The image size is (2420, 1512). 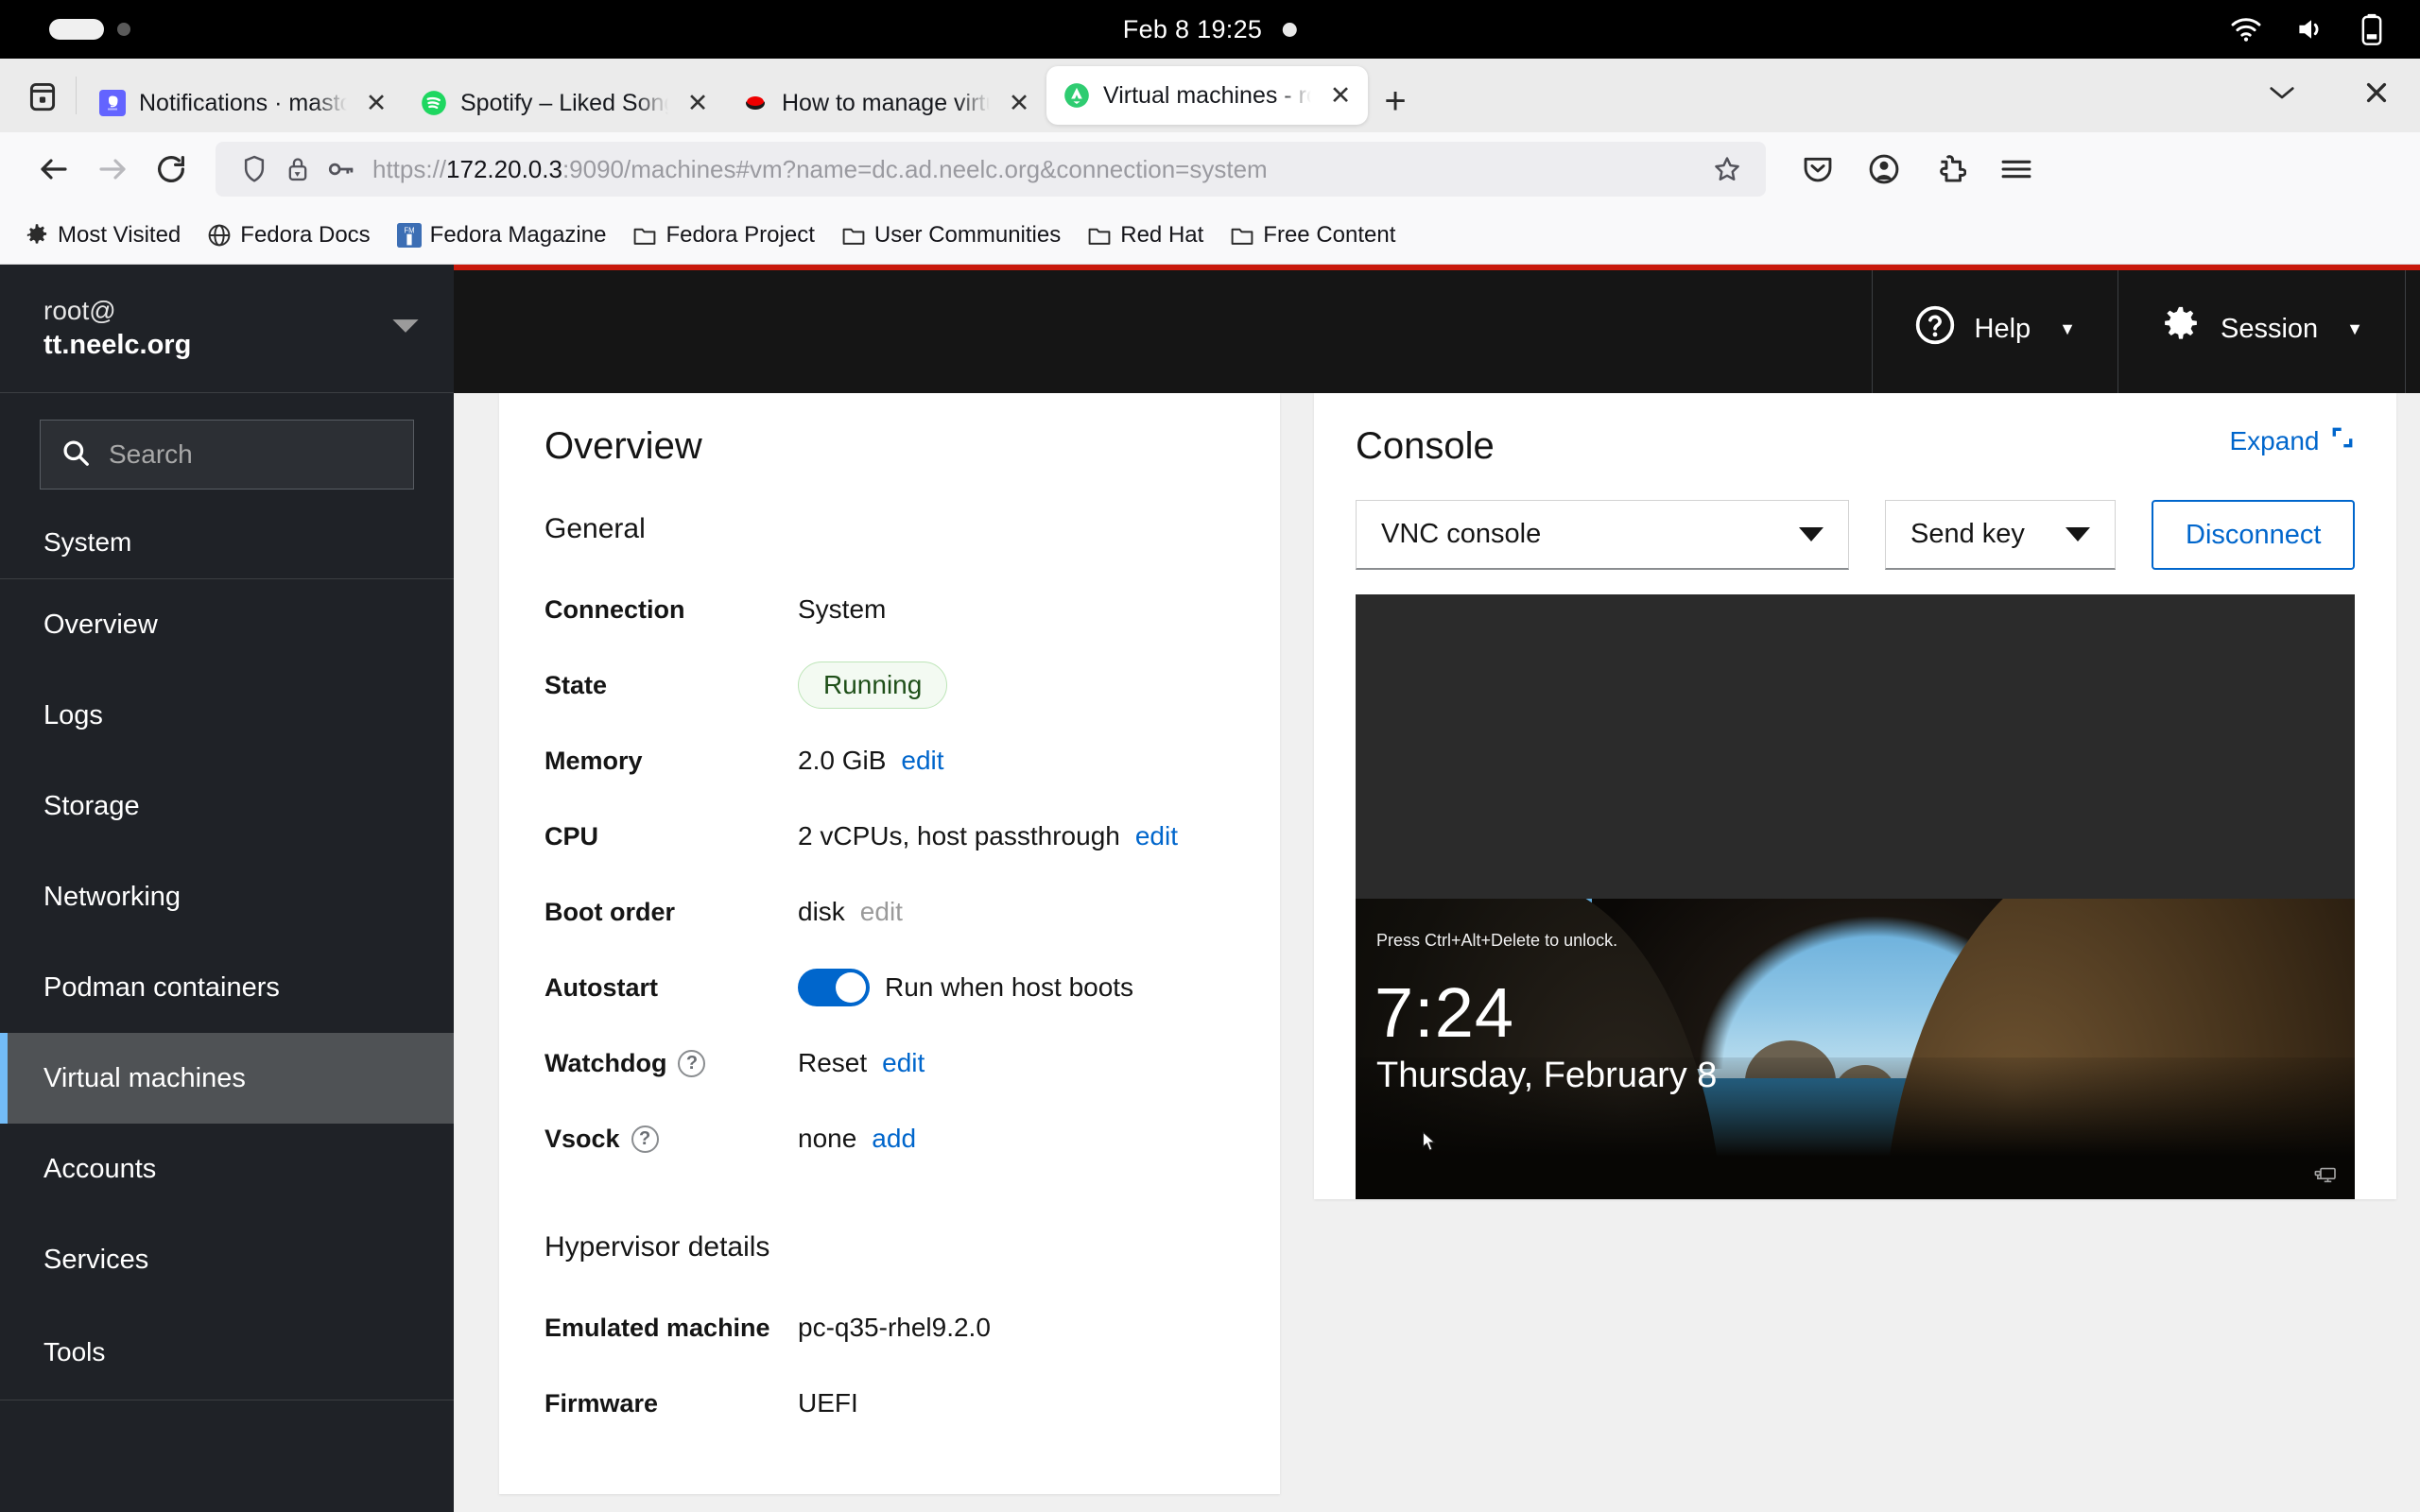 I want to click on window-controls, so click(x=2329, y=103).